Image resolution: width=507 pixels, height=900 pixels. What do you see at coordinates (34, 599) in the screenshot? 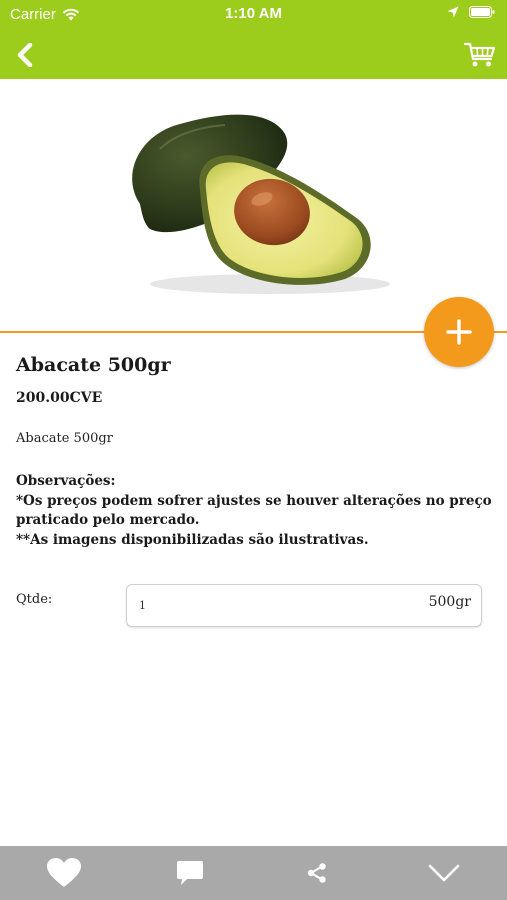
I see `quantity-label: Qtde:` at bounding box center [34, 599].